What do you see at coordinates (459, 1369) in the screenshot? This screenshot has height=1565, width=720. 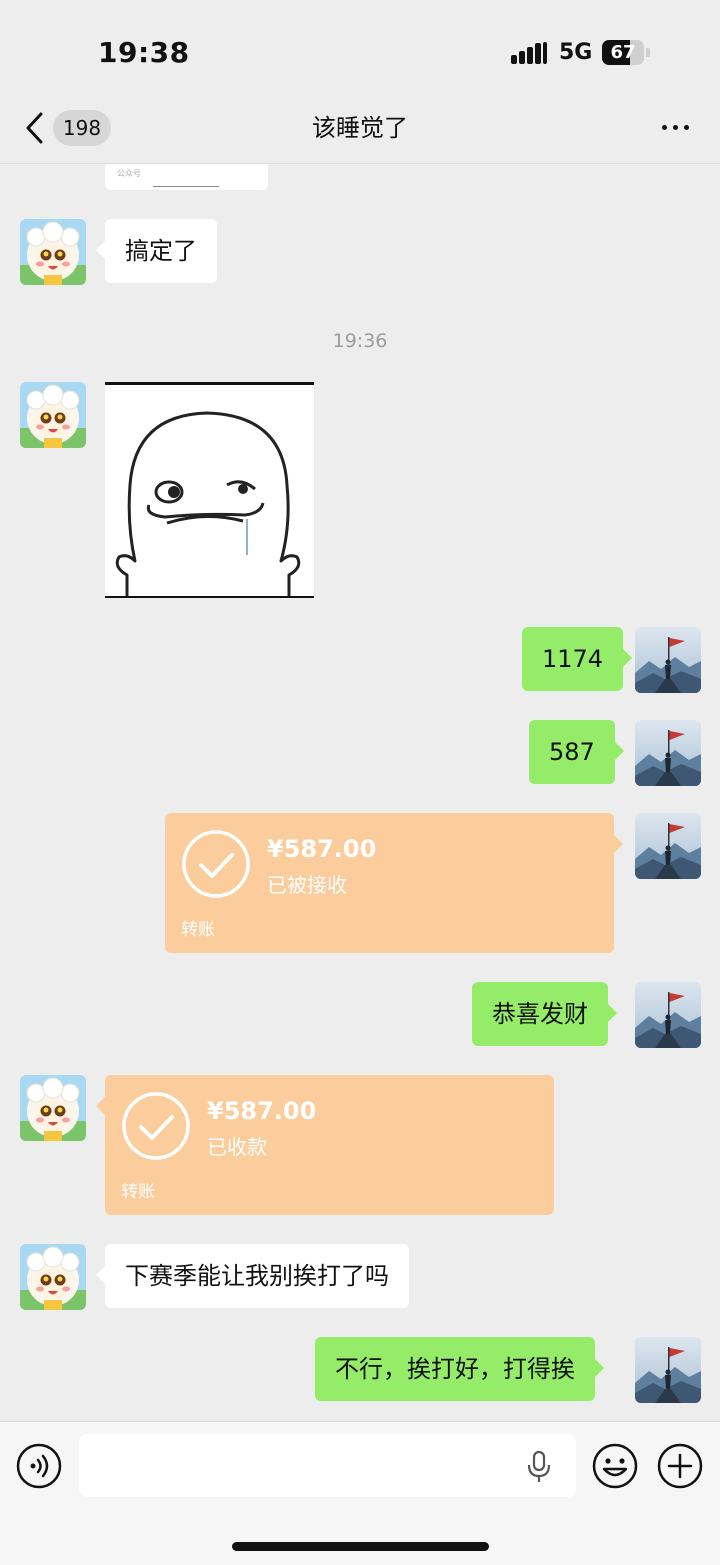 I see `message-bubble-sent: 不行，挨打好，打得挨` at bounding box center [459, 1369].